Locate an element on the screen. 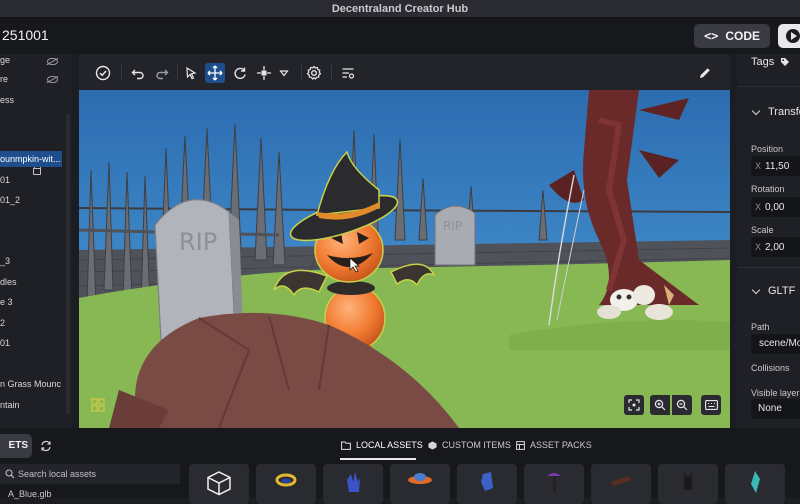  scale-x-input: X 2,00 is located at coordinates (775, 247).